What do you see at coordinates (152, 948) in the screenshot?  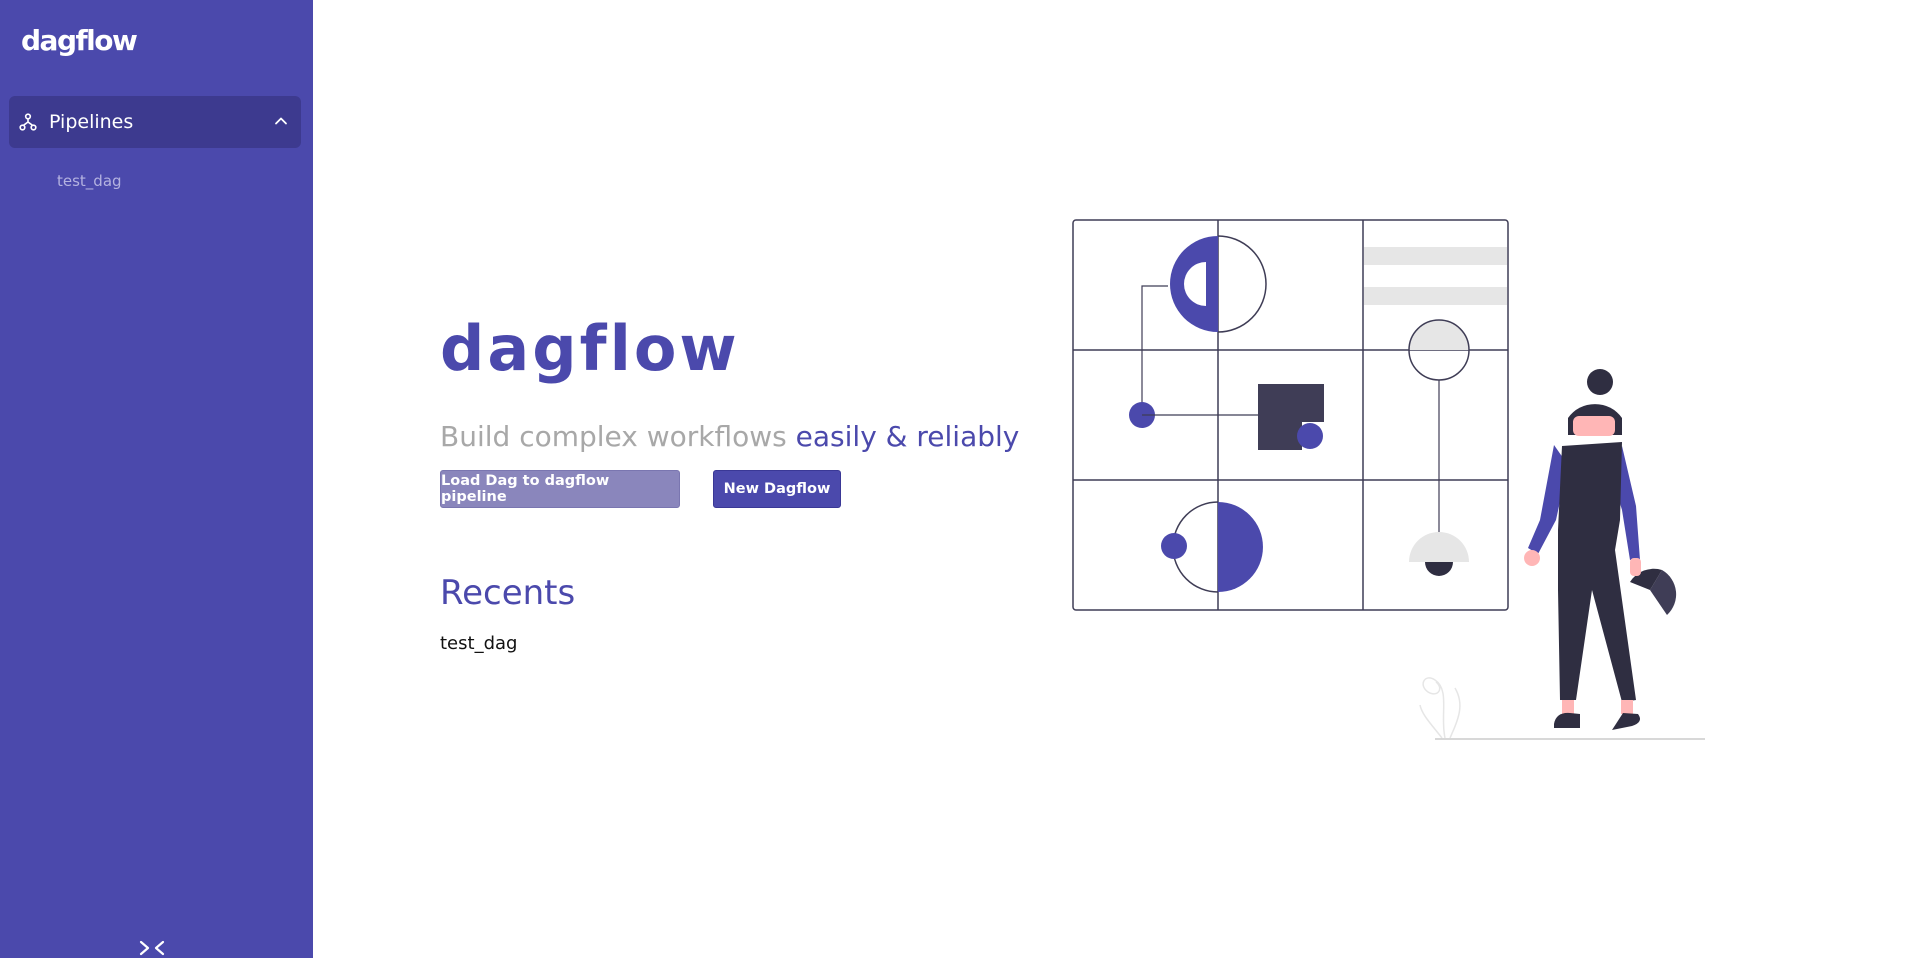 I see `collapse-sidebar-icon` at bounding box center [152, 948].